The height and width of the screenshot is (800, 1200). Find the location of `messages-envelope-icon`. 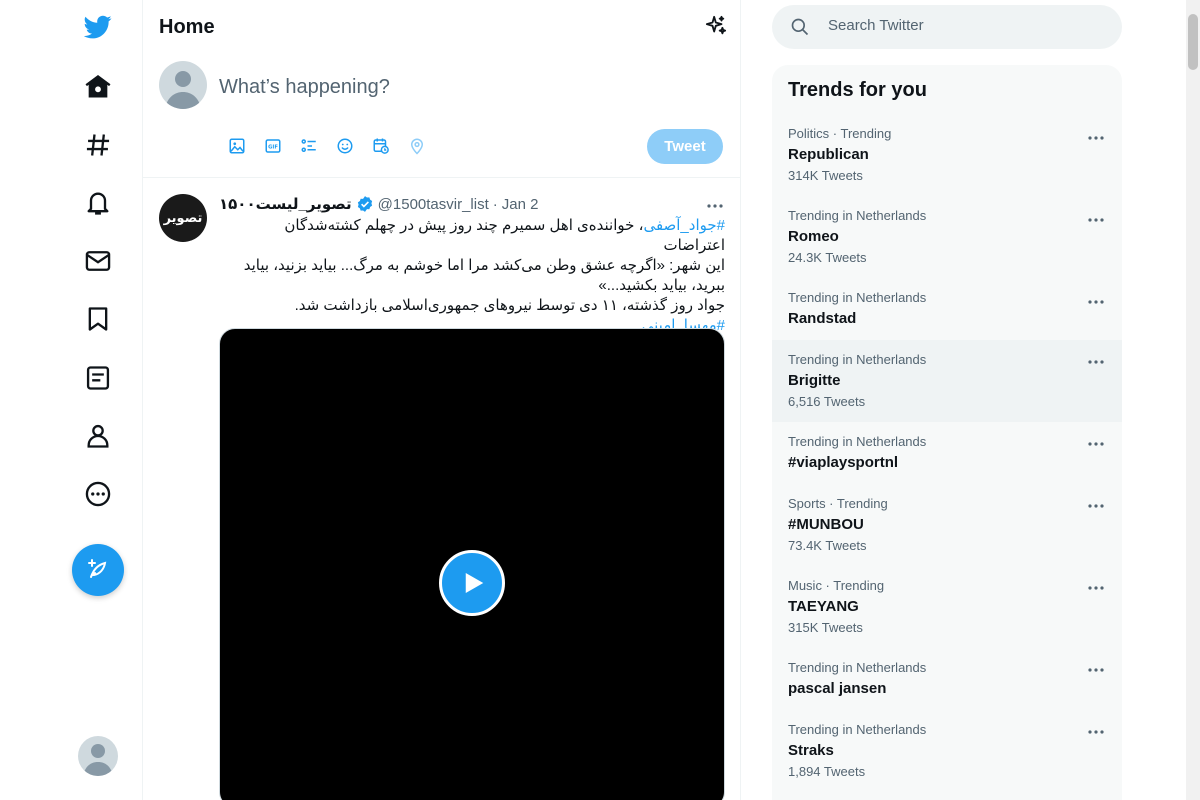

messages-envelope-icon is located at coordinates (98, 261).